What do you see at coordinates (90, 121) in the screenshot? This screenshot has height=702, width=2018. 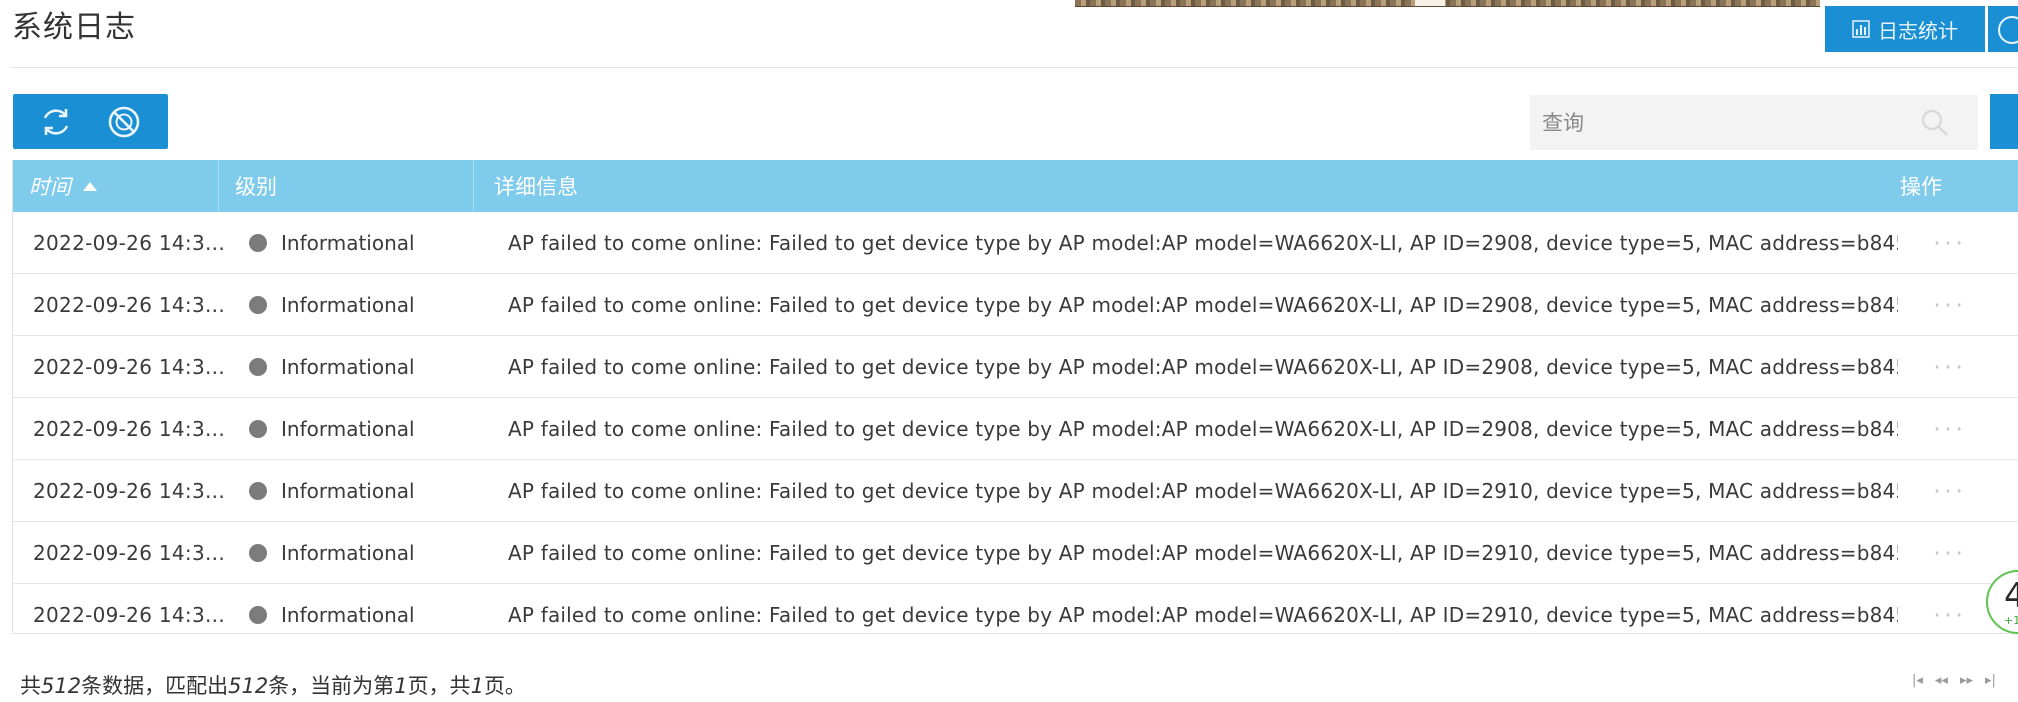 I see `toolbar` at bounding box center [90, 121].